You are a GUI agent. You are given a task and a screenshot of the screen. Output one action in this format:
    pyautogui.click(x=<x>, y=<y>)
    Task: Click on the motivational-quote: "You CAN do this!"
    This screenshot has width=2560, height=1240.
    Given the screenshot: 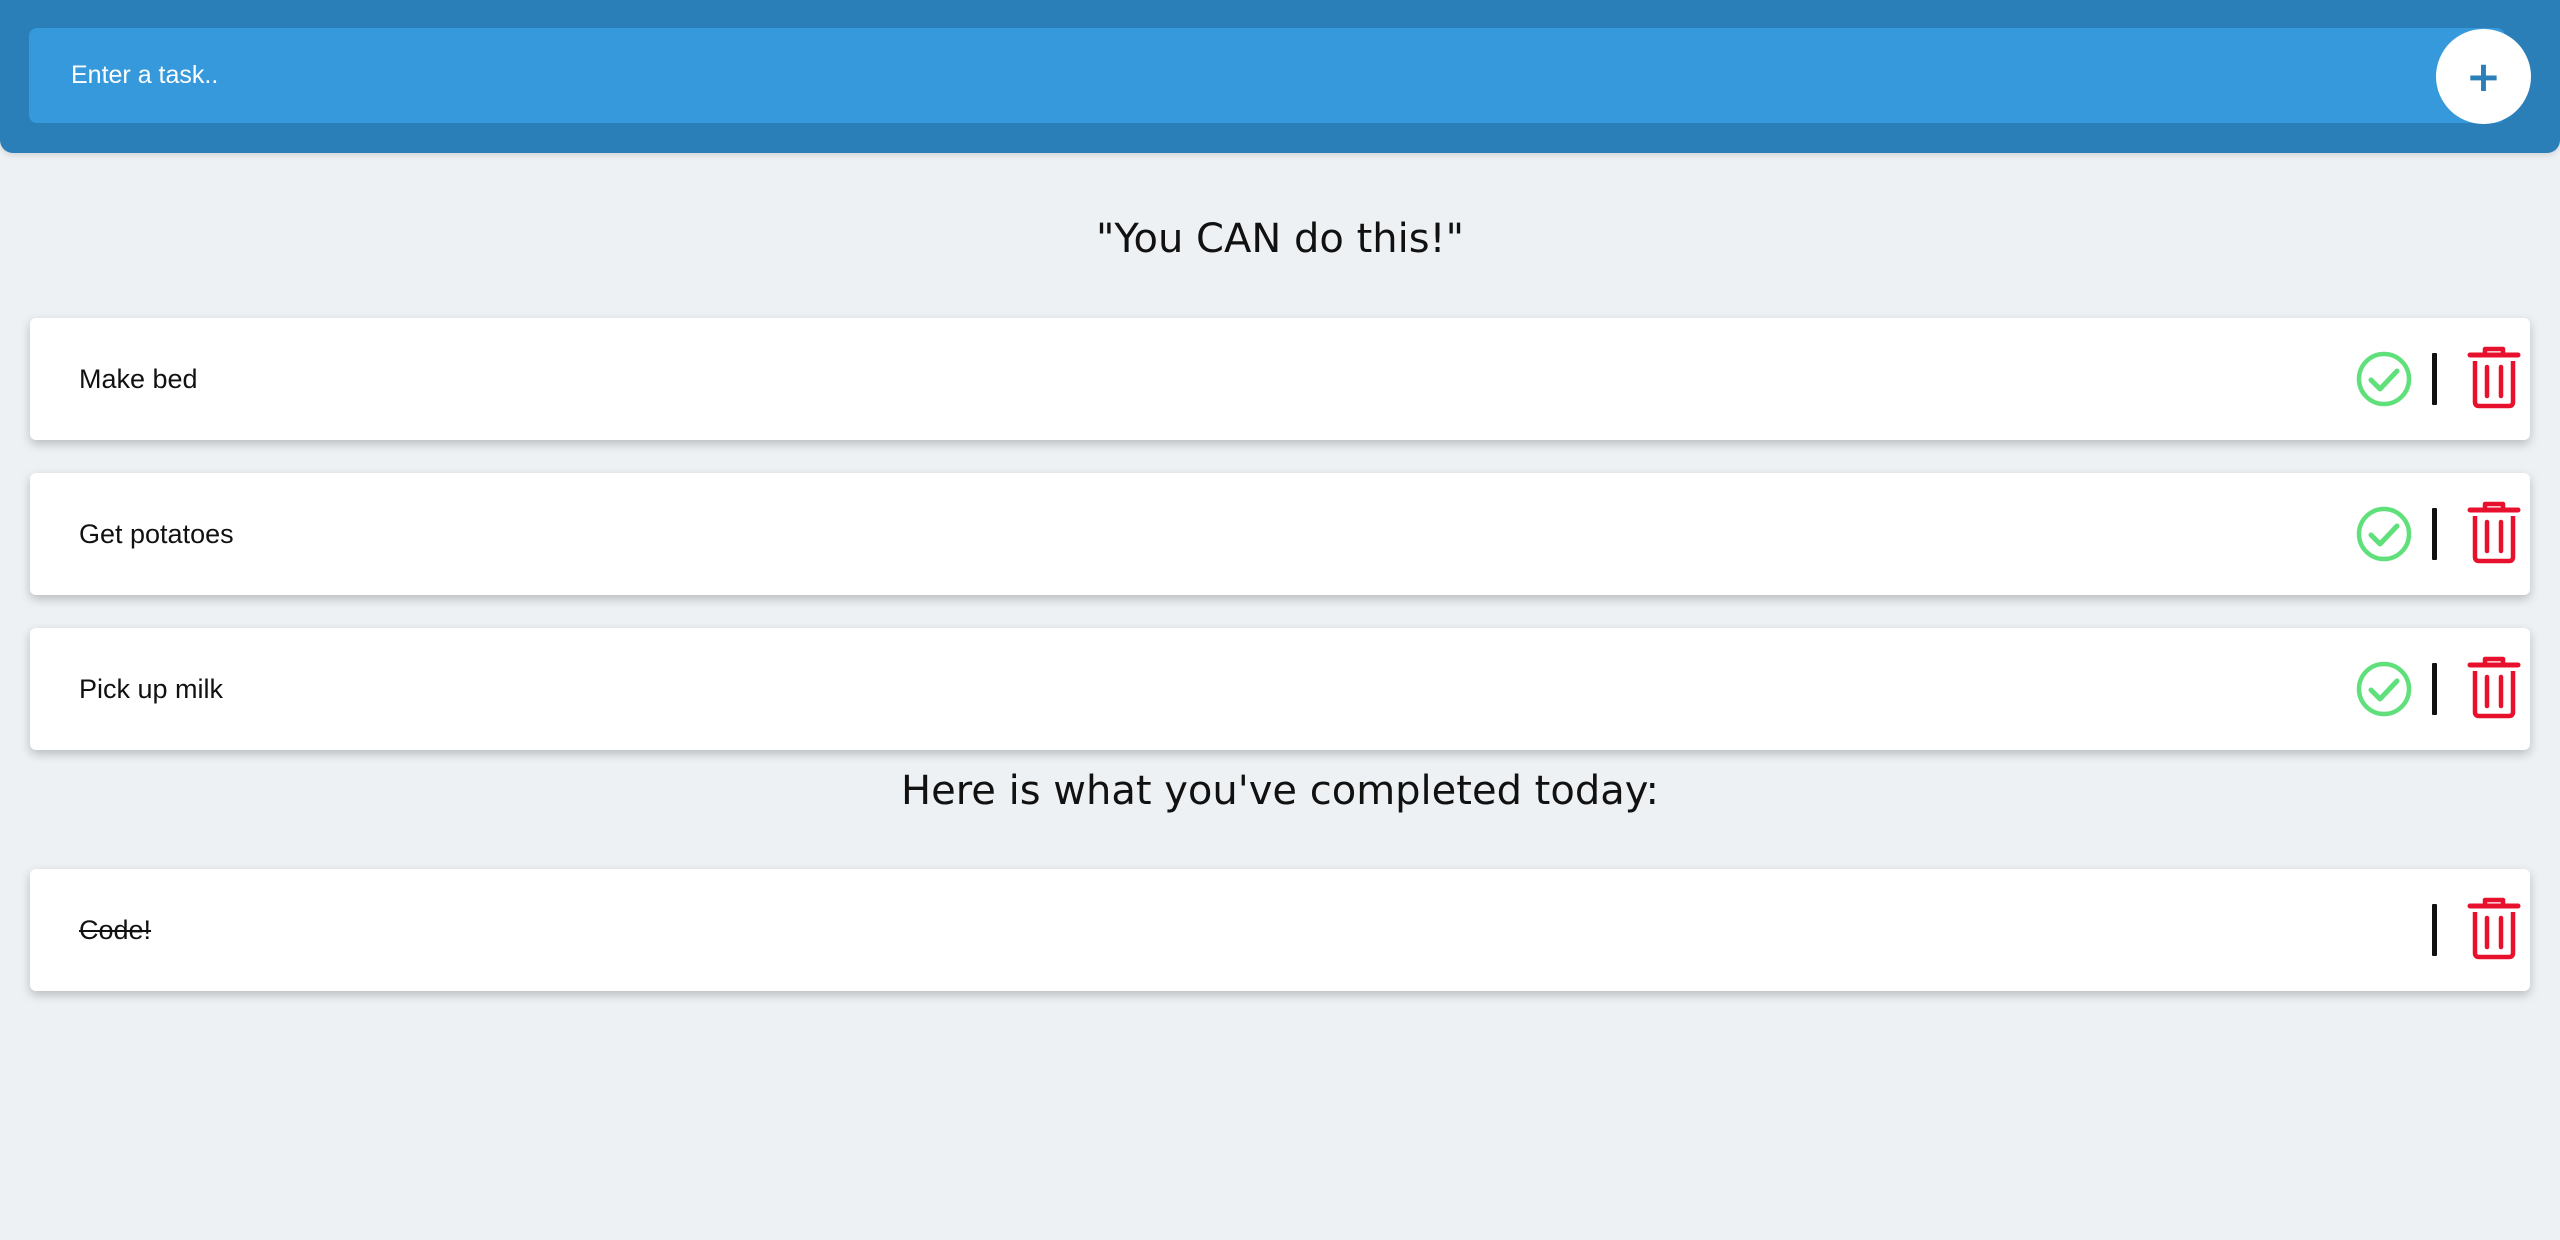 What is the action you would take?
    pyautogui.click(x=1280, y=239)
    